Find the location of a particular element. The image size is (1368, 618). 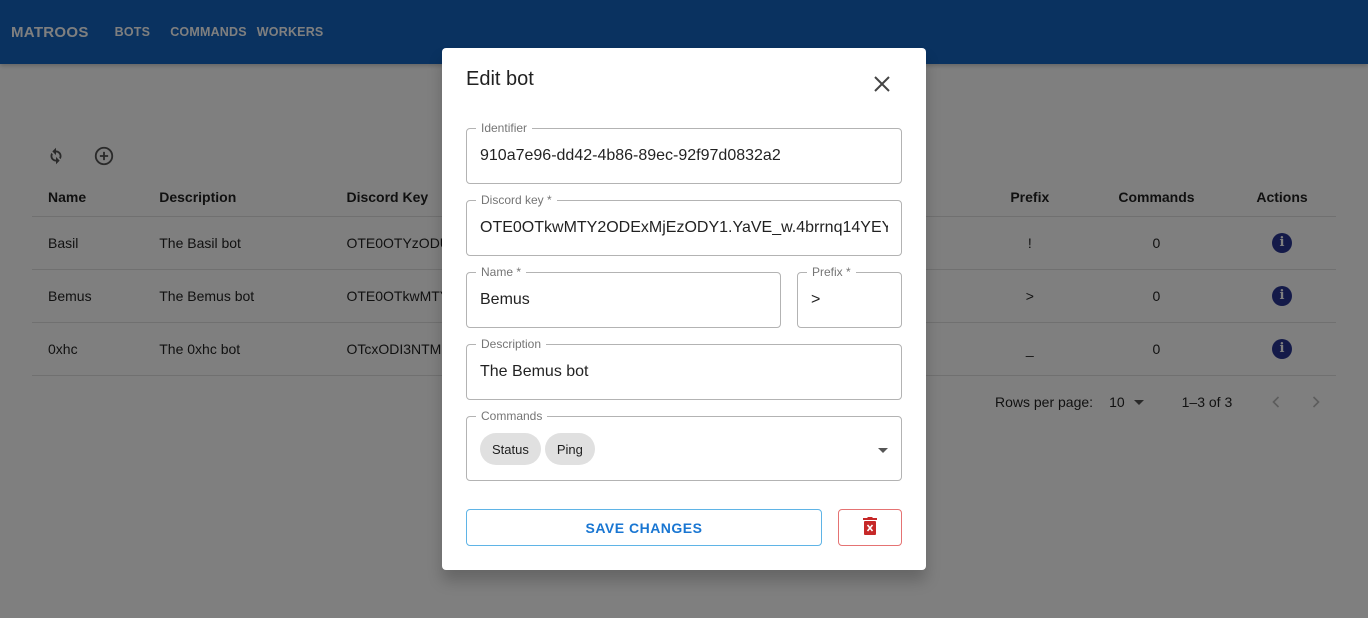

prefix-value: > is located at coordinates (816, 299).